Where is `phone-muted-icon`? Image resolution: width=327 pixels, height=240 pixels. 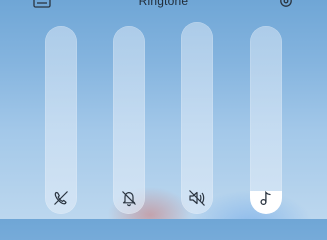 phone-muted-icon is located at coordinates (61, 198).